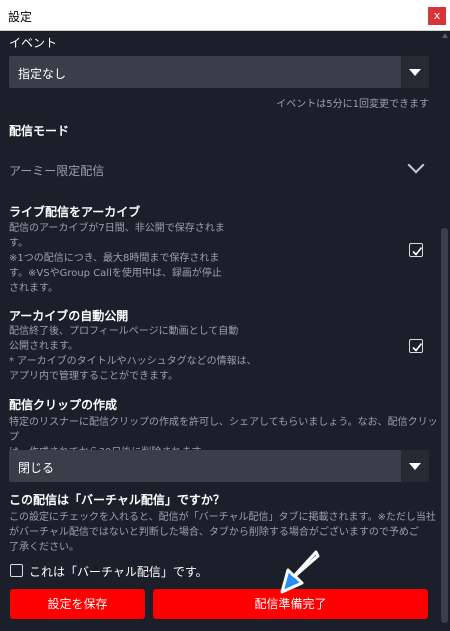 Image resolution: width=450 pixels, height=631 pixels. I want to click on archive-label: ライブ配信をアーカイブ, so click(75, 212).